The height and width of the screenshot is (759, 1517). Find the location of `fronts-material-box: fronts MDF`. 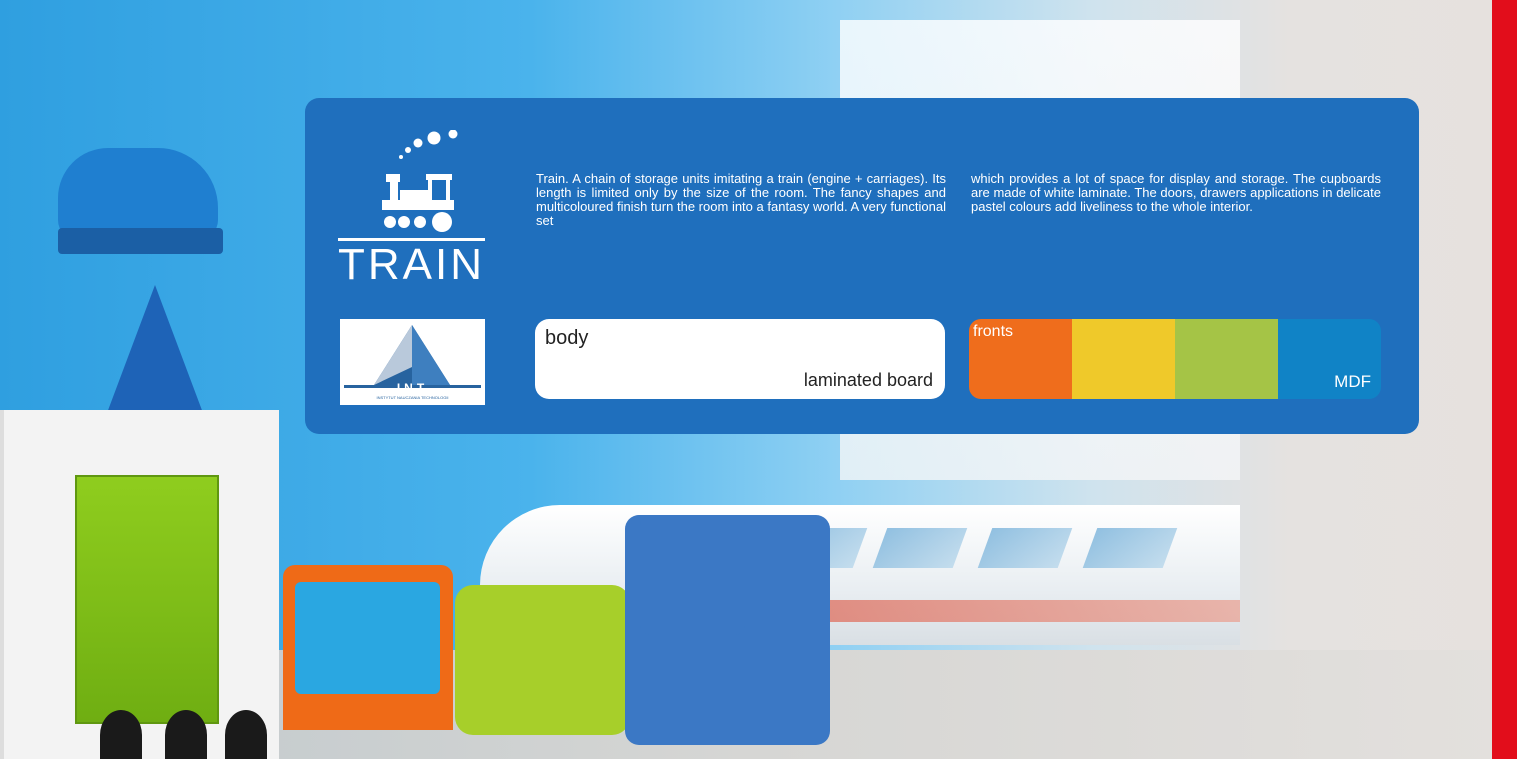

fronts-material-box: fronts MDF is located at coordinates (1175, 359).